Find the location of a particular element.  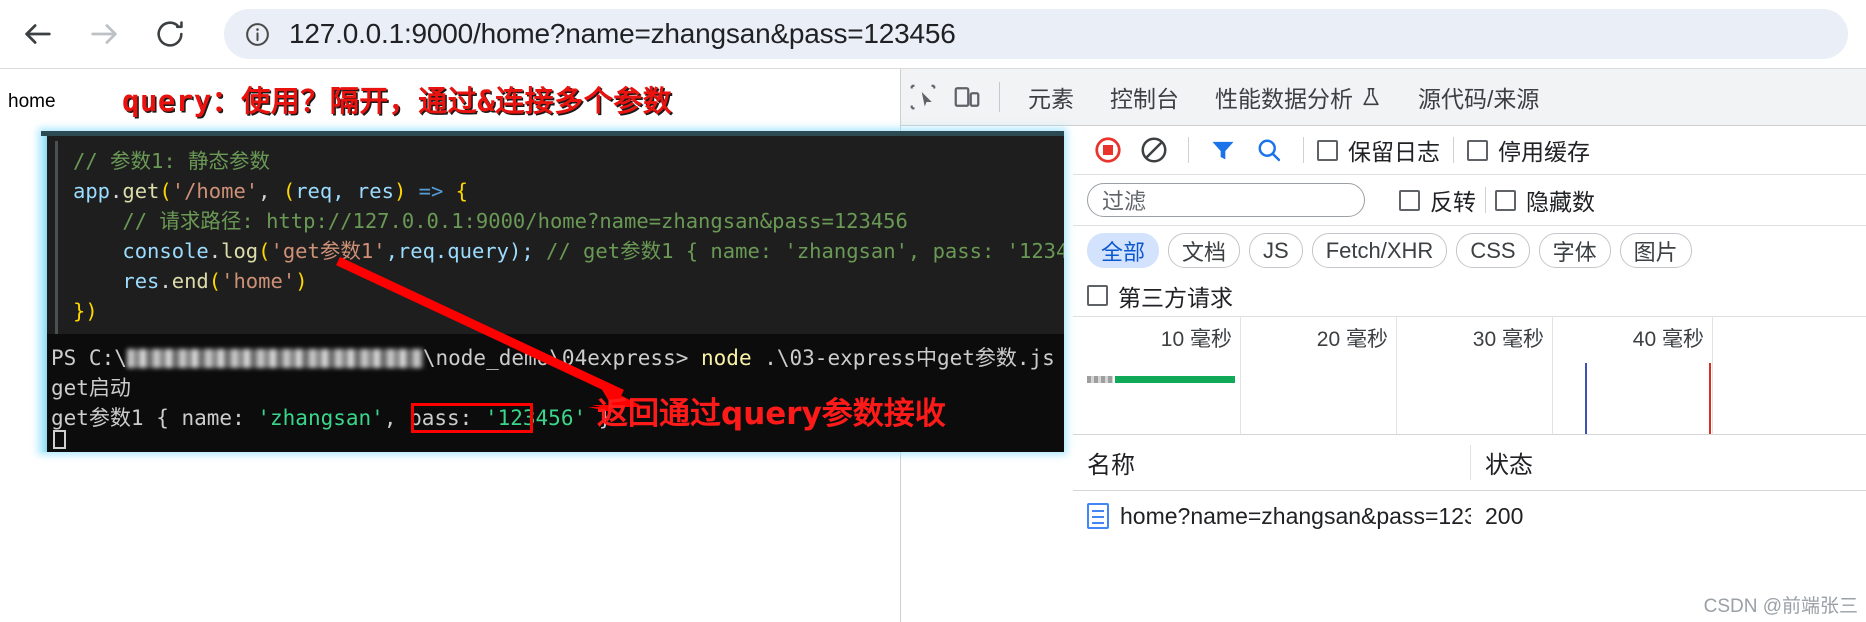

clear-button is located at coordinates (1154, 150).